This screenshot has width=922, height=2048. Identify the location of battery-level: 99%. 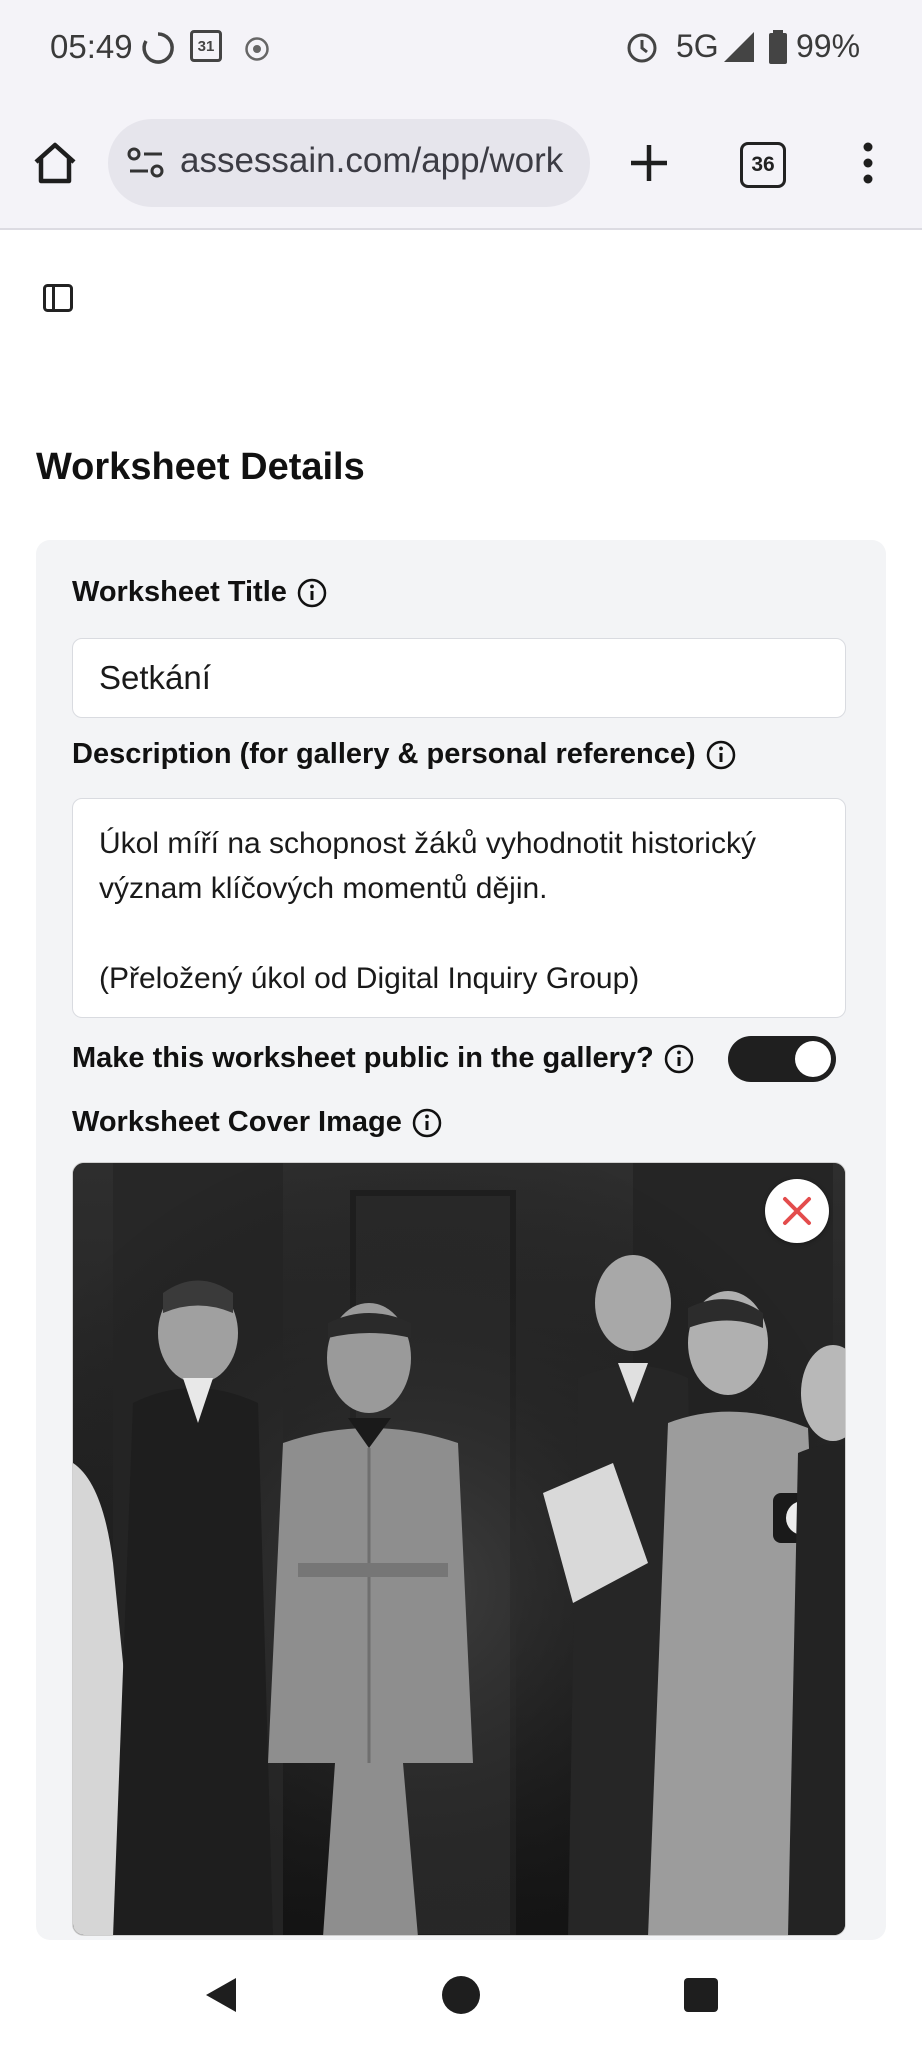
(828, 46).